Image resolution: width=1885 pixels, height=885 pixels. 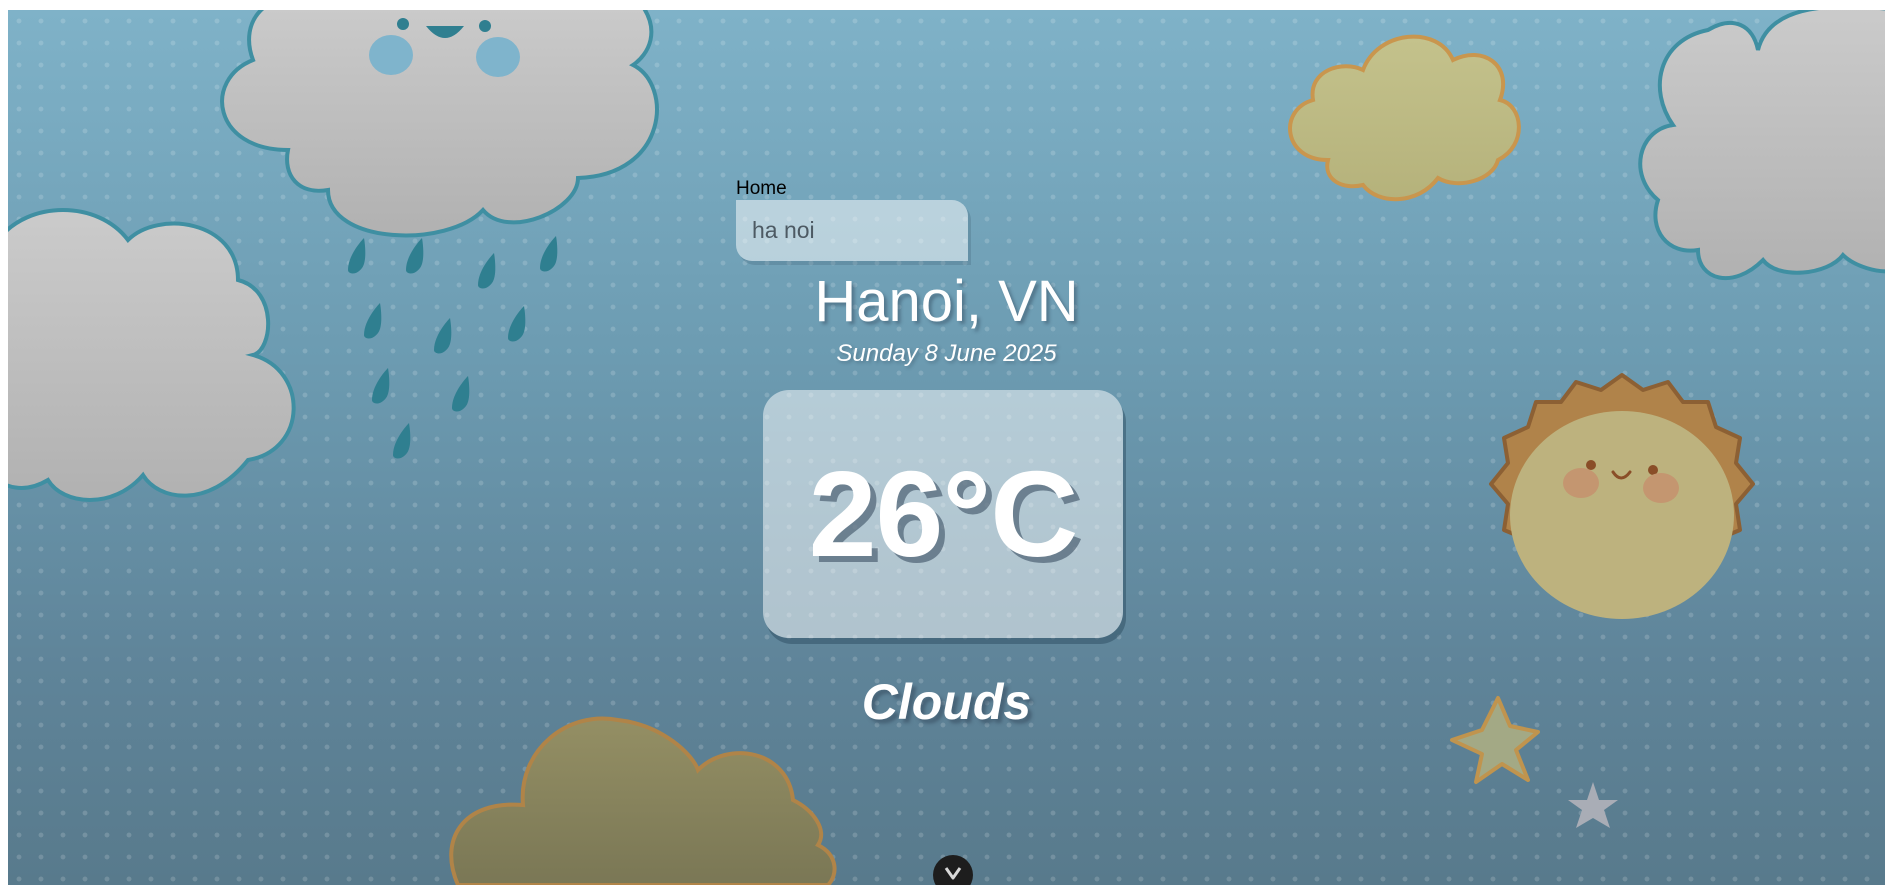 I want to click on cloud-icon-right, so click(x=1761, y=145).